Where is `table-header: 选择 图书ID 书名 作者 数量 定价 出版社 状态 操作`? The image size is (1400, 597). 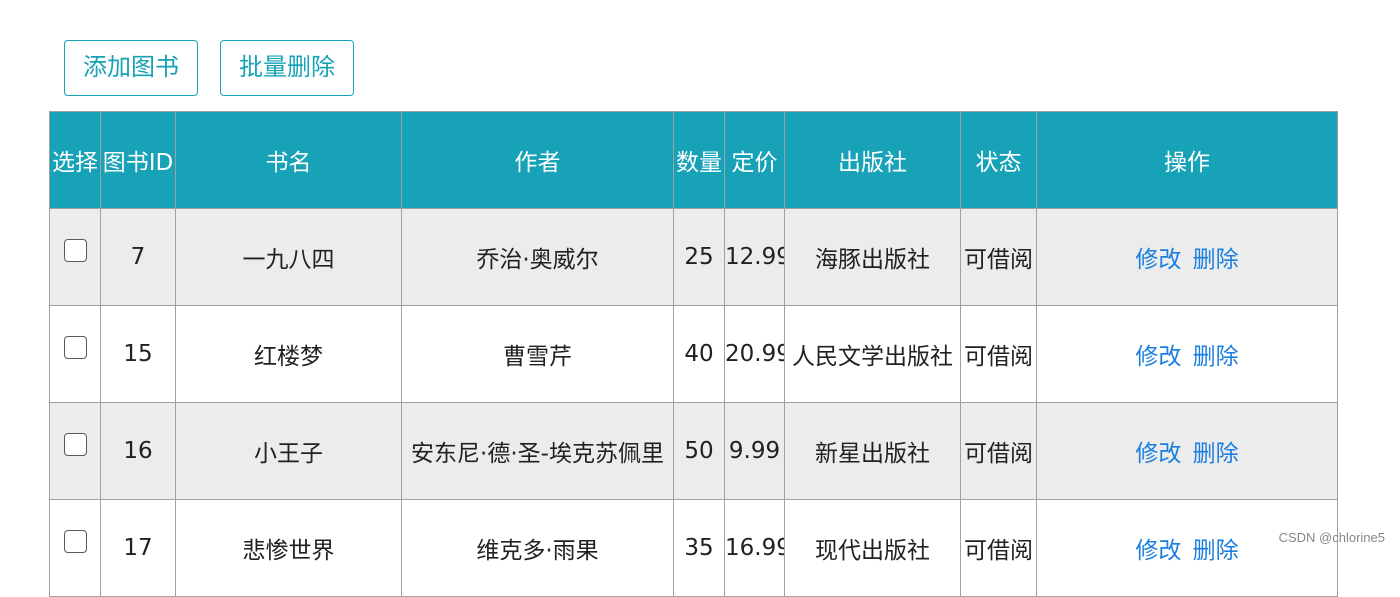 table-header: 选择 图书ID 书名 作者 数量 定价 出版社 状态 操作 is located at coordinates (694, 160).